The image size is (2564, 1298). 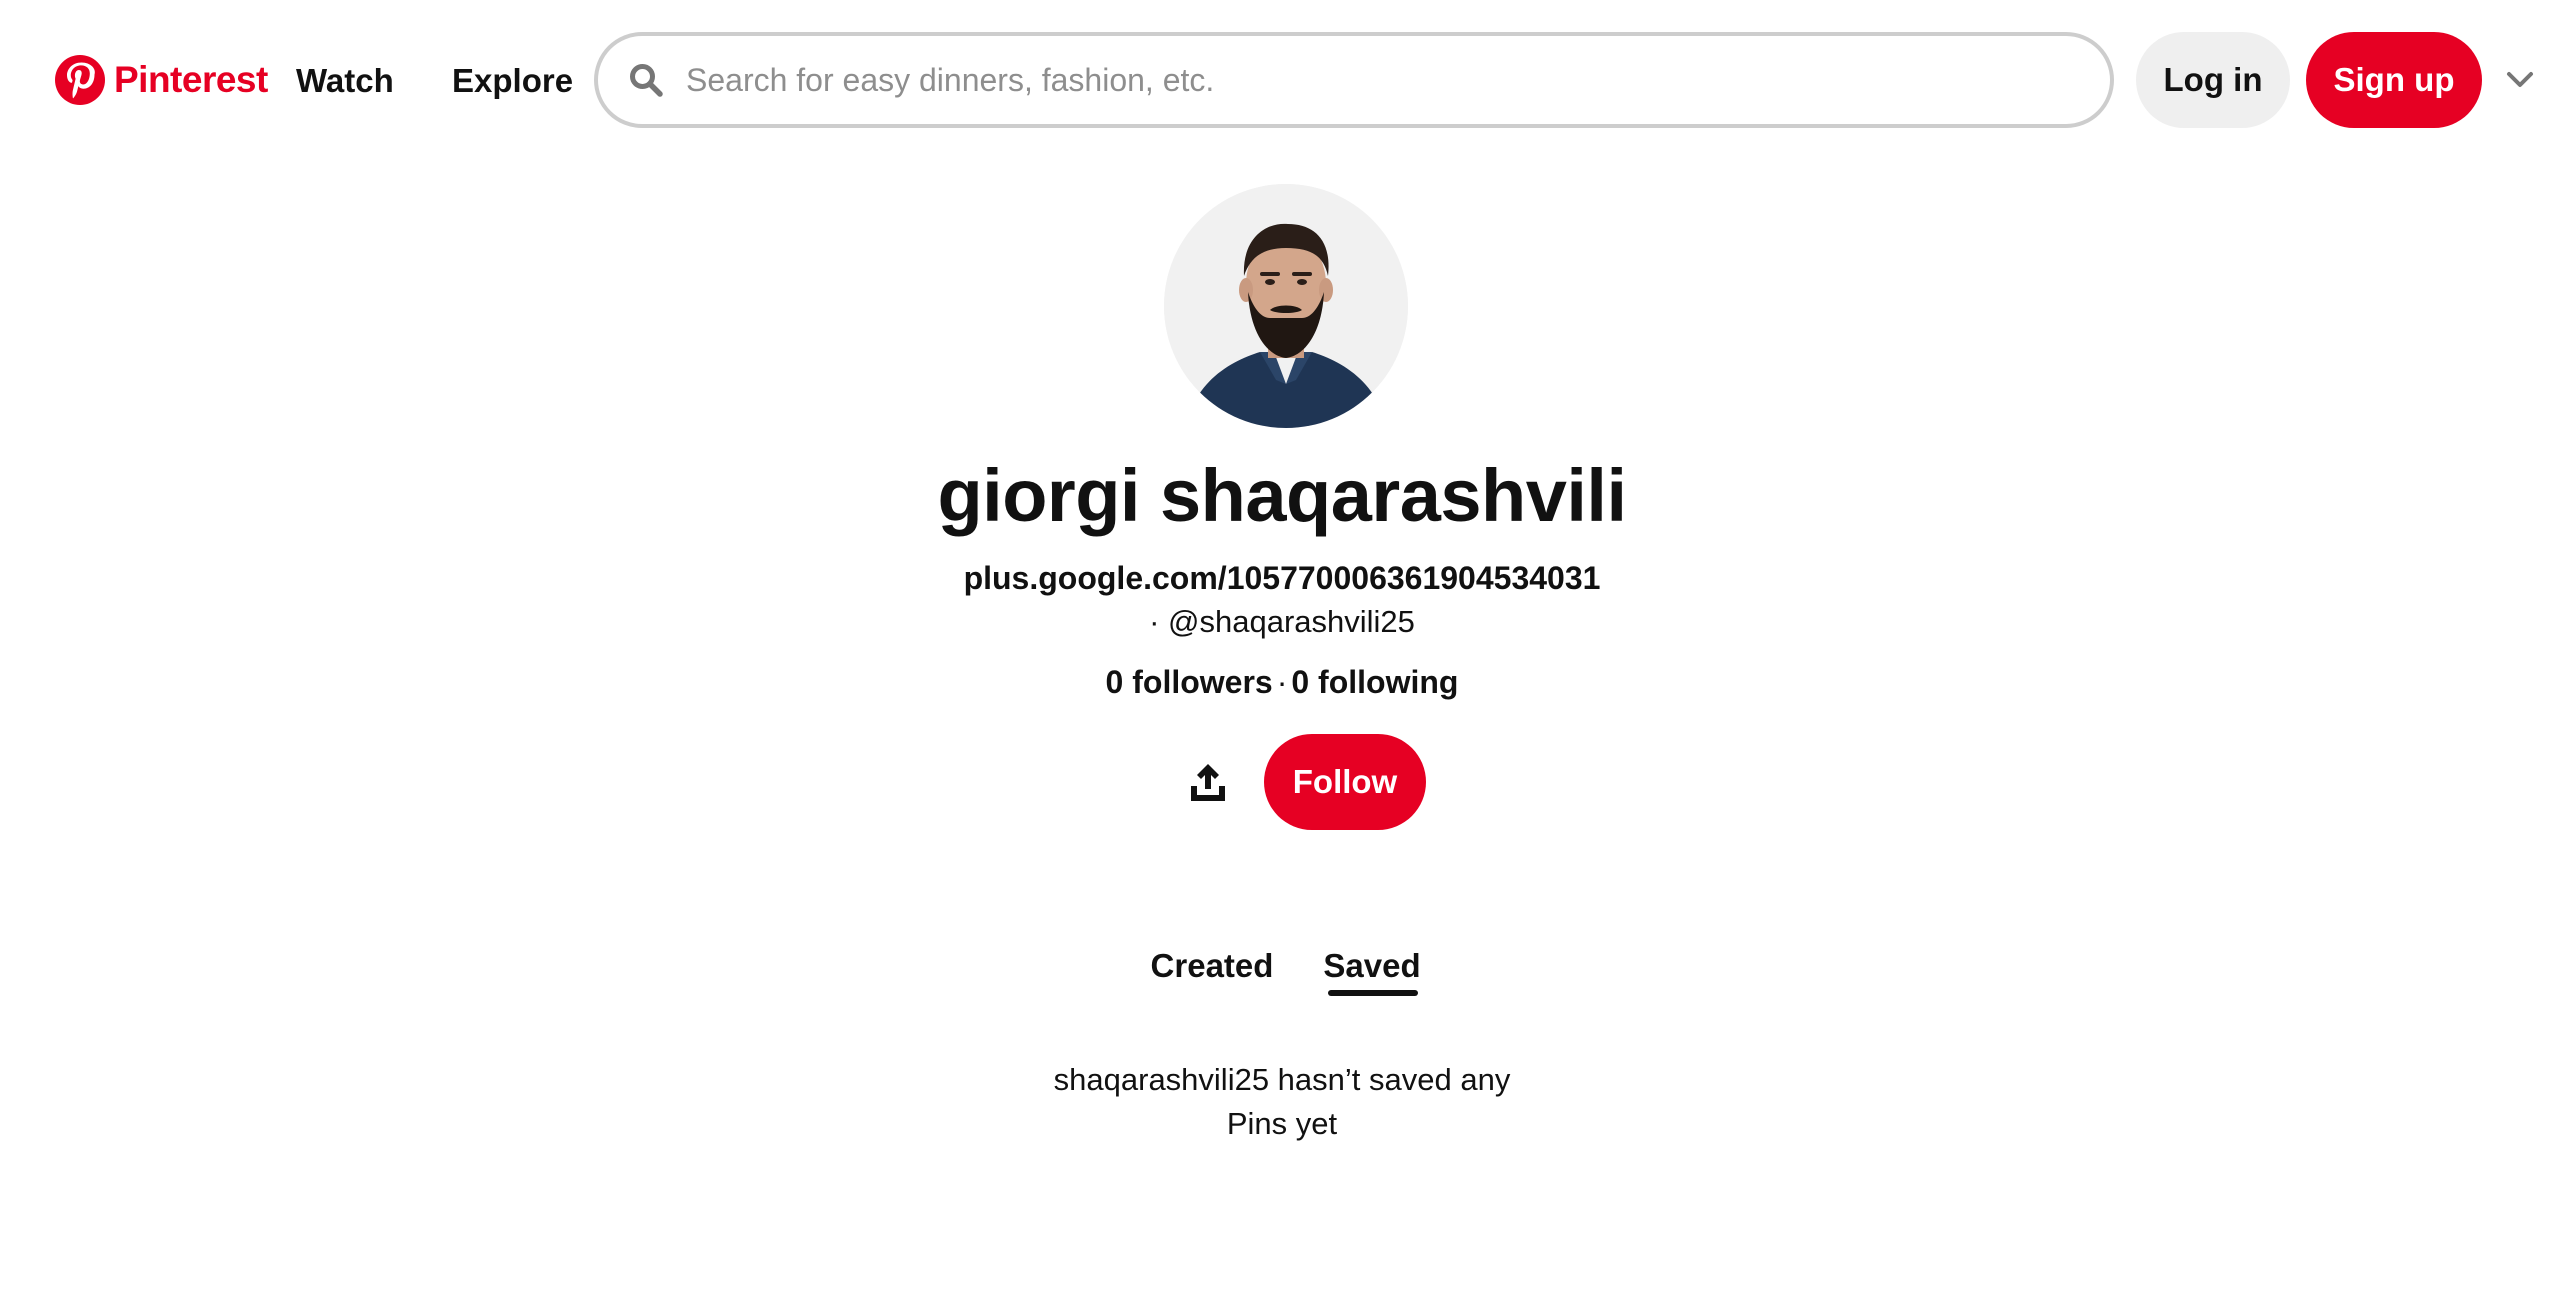 I want to click on empty-state-line-2: Pins yet, so click(x=1282, y=1123).